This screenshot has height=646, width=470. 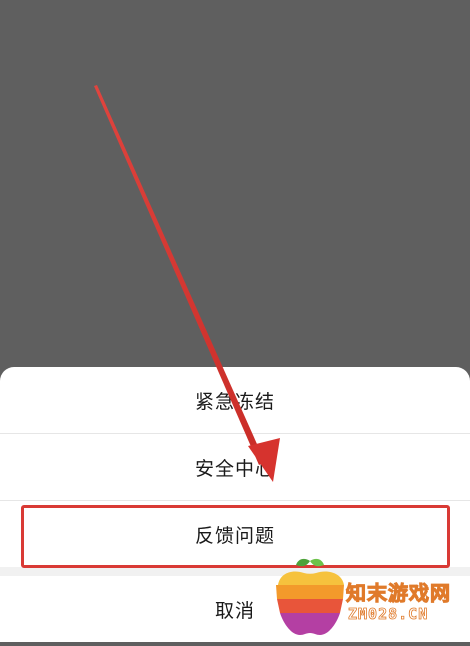 What do you see at coordinates (388, 614) in the screenshot?
I see `watermark-site-domain: ZM028.CN` at bounding box center [388, 614].